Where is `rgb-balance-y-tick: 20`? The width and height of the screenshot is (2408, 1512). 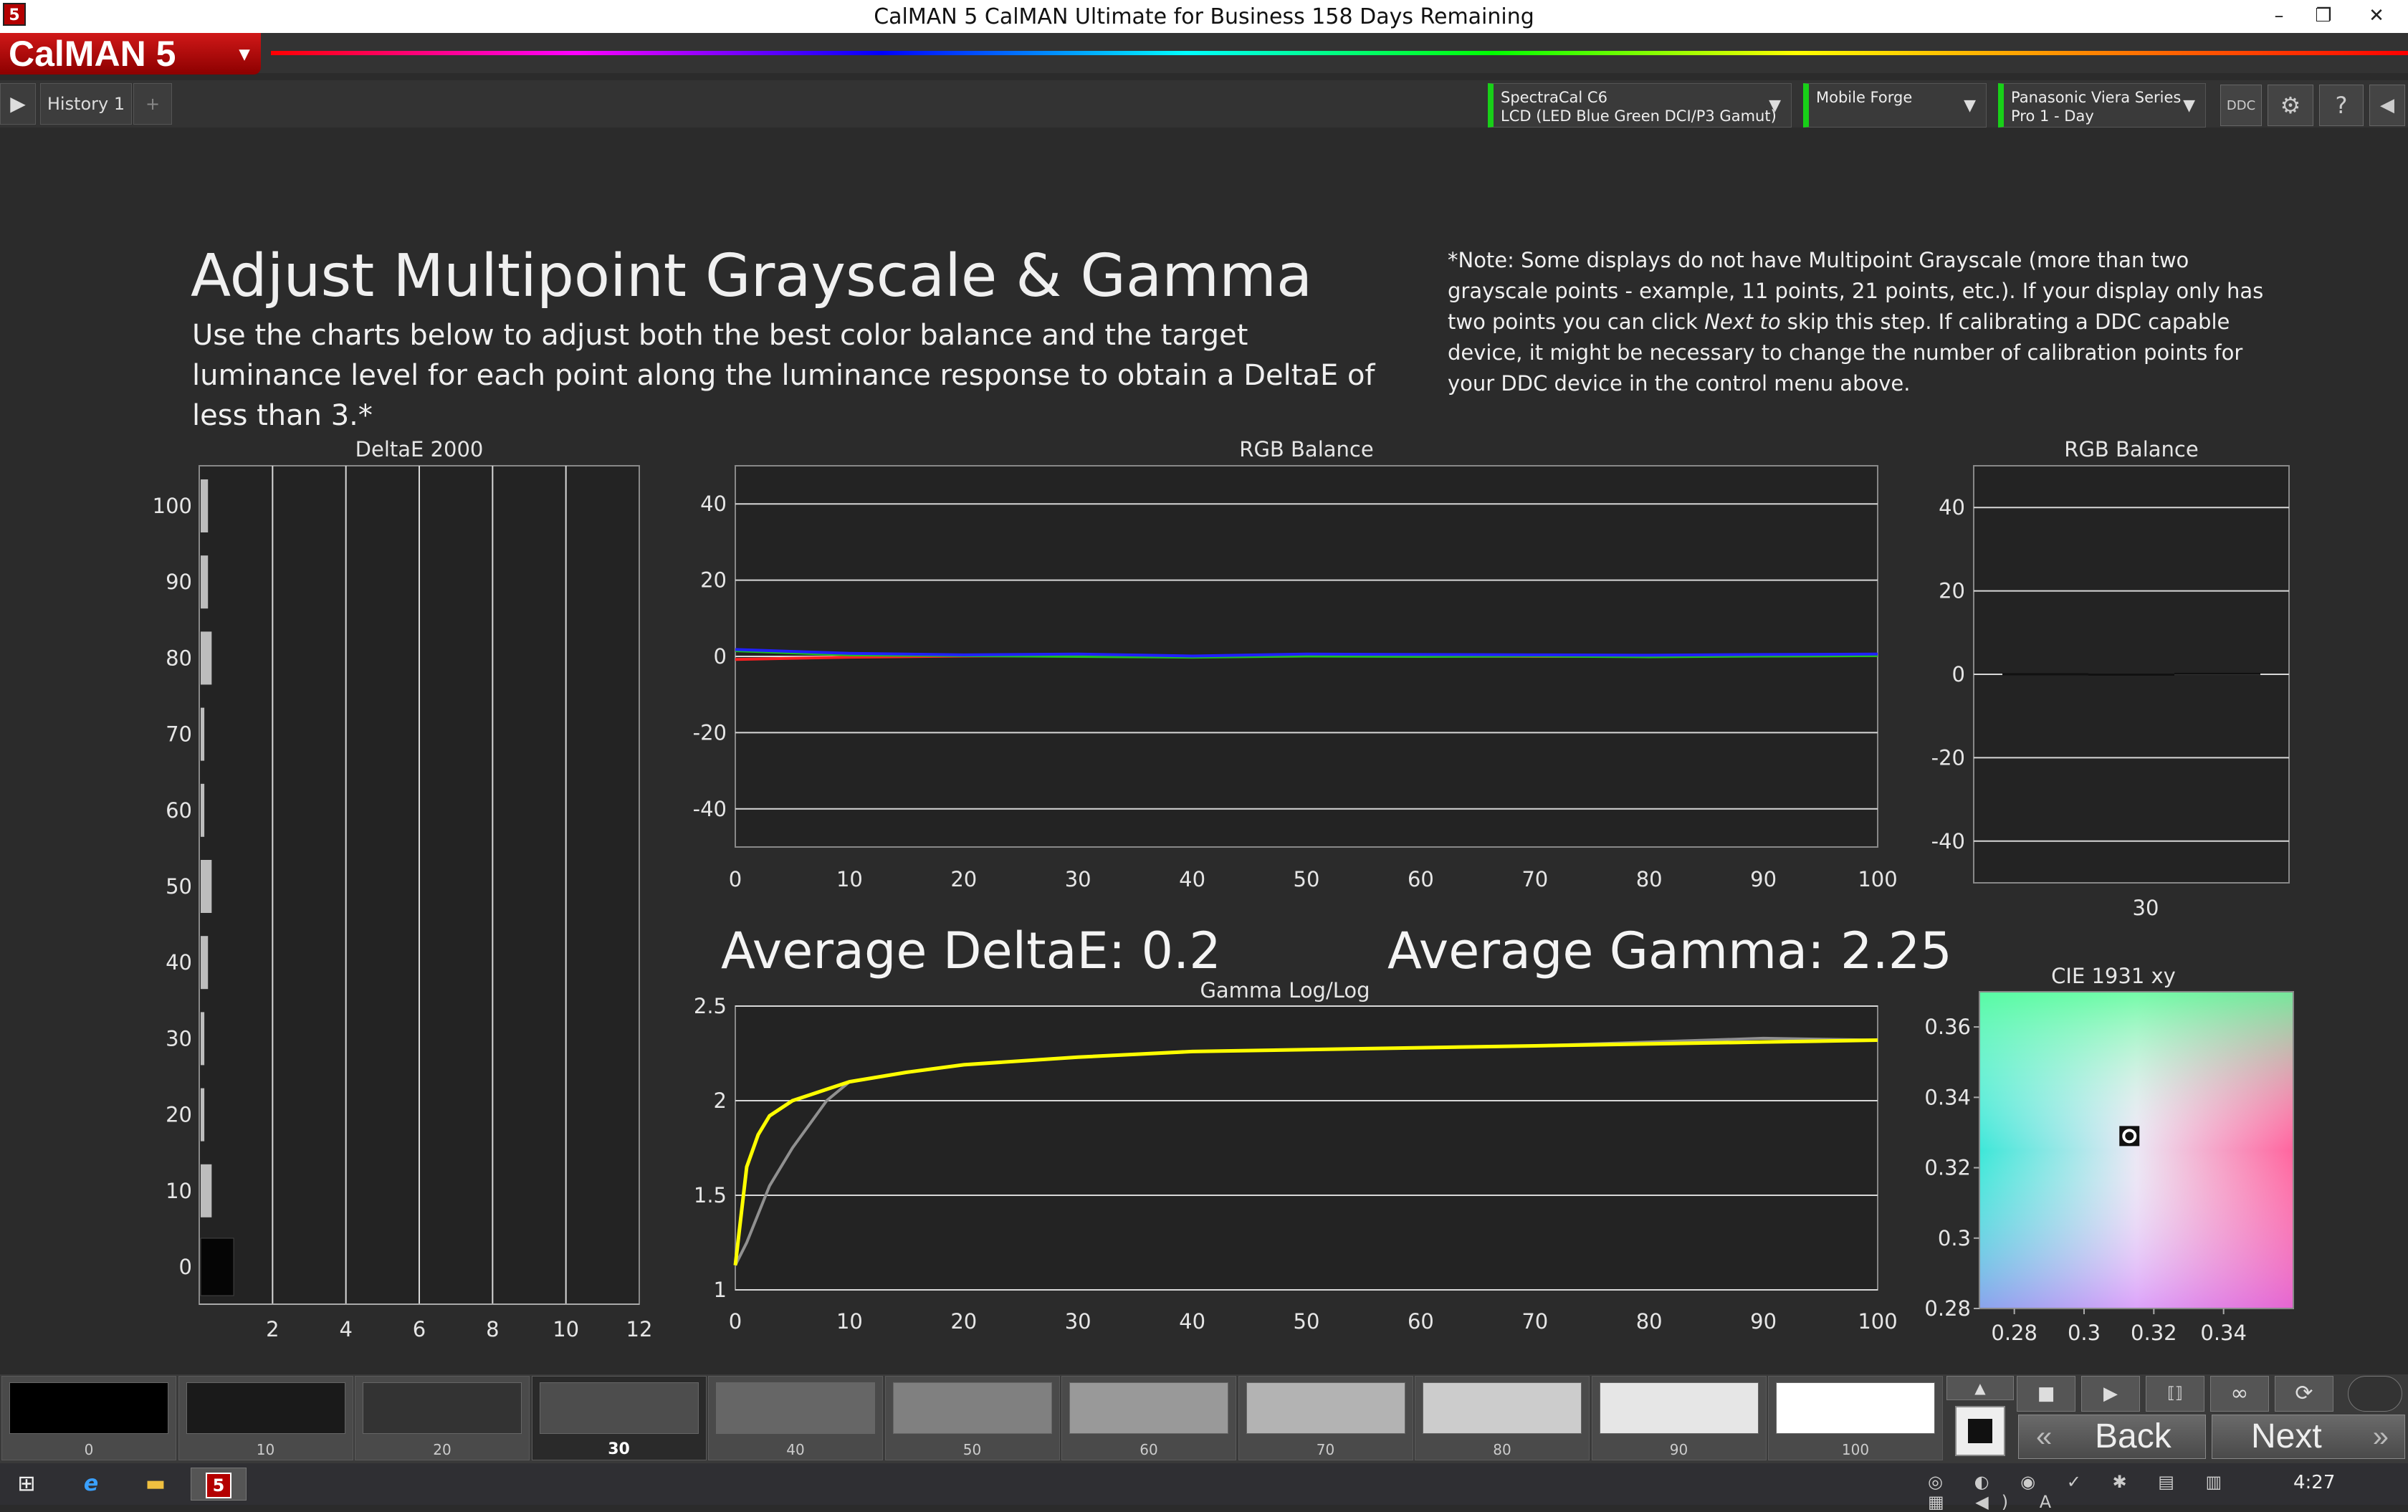
rgb-balance-y-tick: 20 is located at coordinates (713, 580).